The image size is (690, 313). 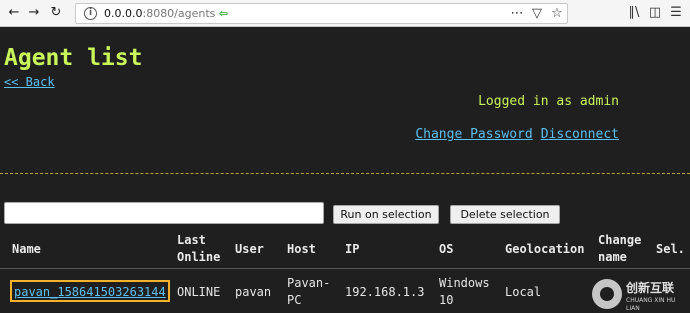 What do you see at coordinates (612, 257) in the screenshot?
I see `column-header-change-name-line2: name` at bounding box center [612, 257].